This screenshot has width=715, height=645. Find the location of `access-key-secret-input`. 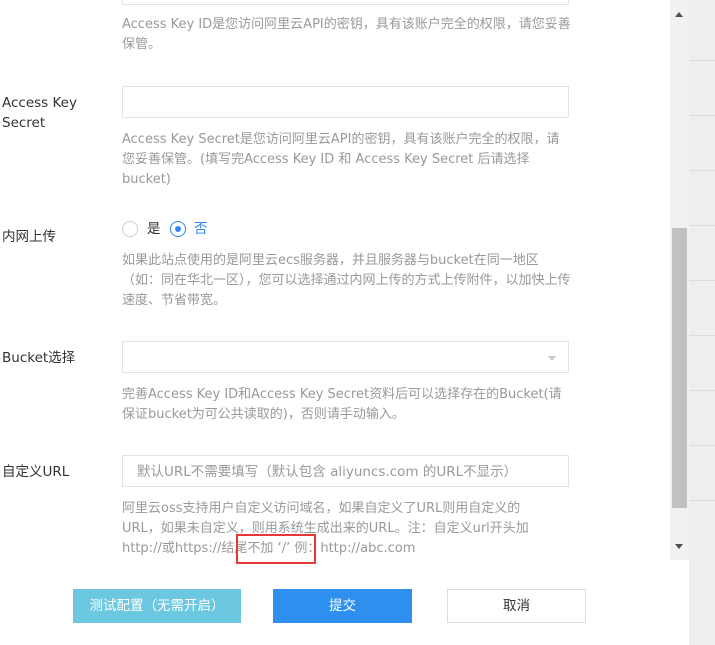

access-key-secret-input is located at coordinates (345, 102).